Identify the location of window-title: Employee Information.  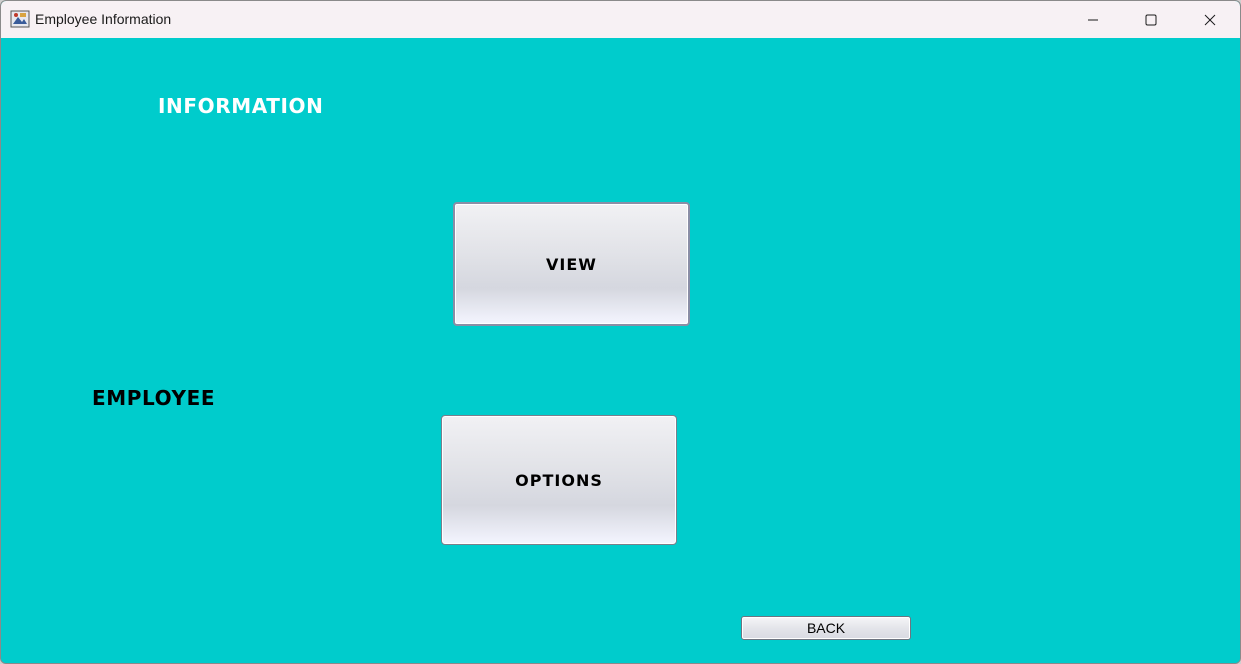
(103, 19).